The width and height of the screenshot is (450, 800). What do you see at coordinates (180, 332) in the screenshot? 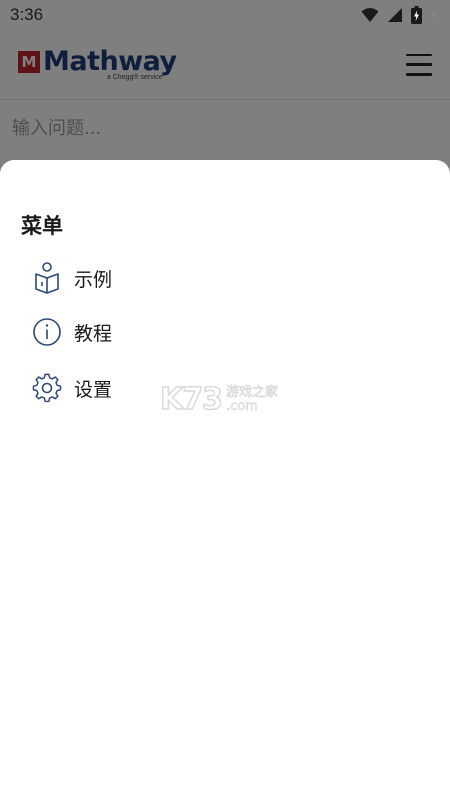
I see `menu-item-tutorial: 教程` at bounding box center [180, 332].